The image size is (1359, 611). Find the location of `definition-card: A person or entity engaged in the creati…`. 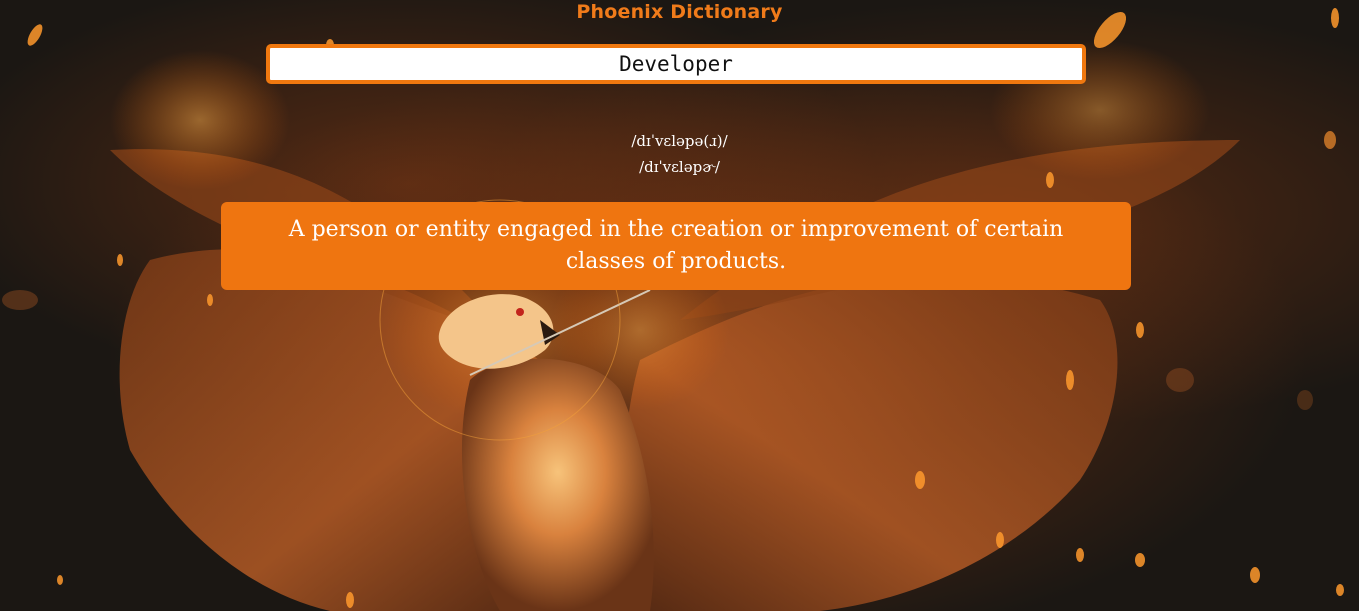

definition-card: A person or entity engaged in the creati… is located at coordinates (676, 246).